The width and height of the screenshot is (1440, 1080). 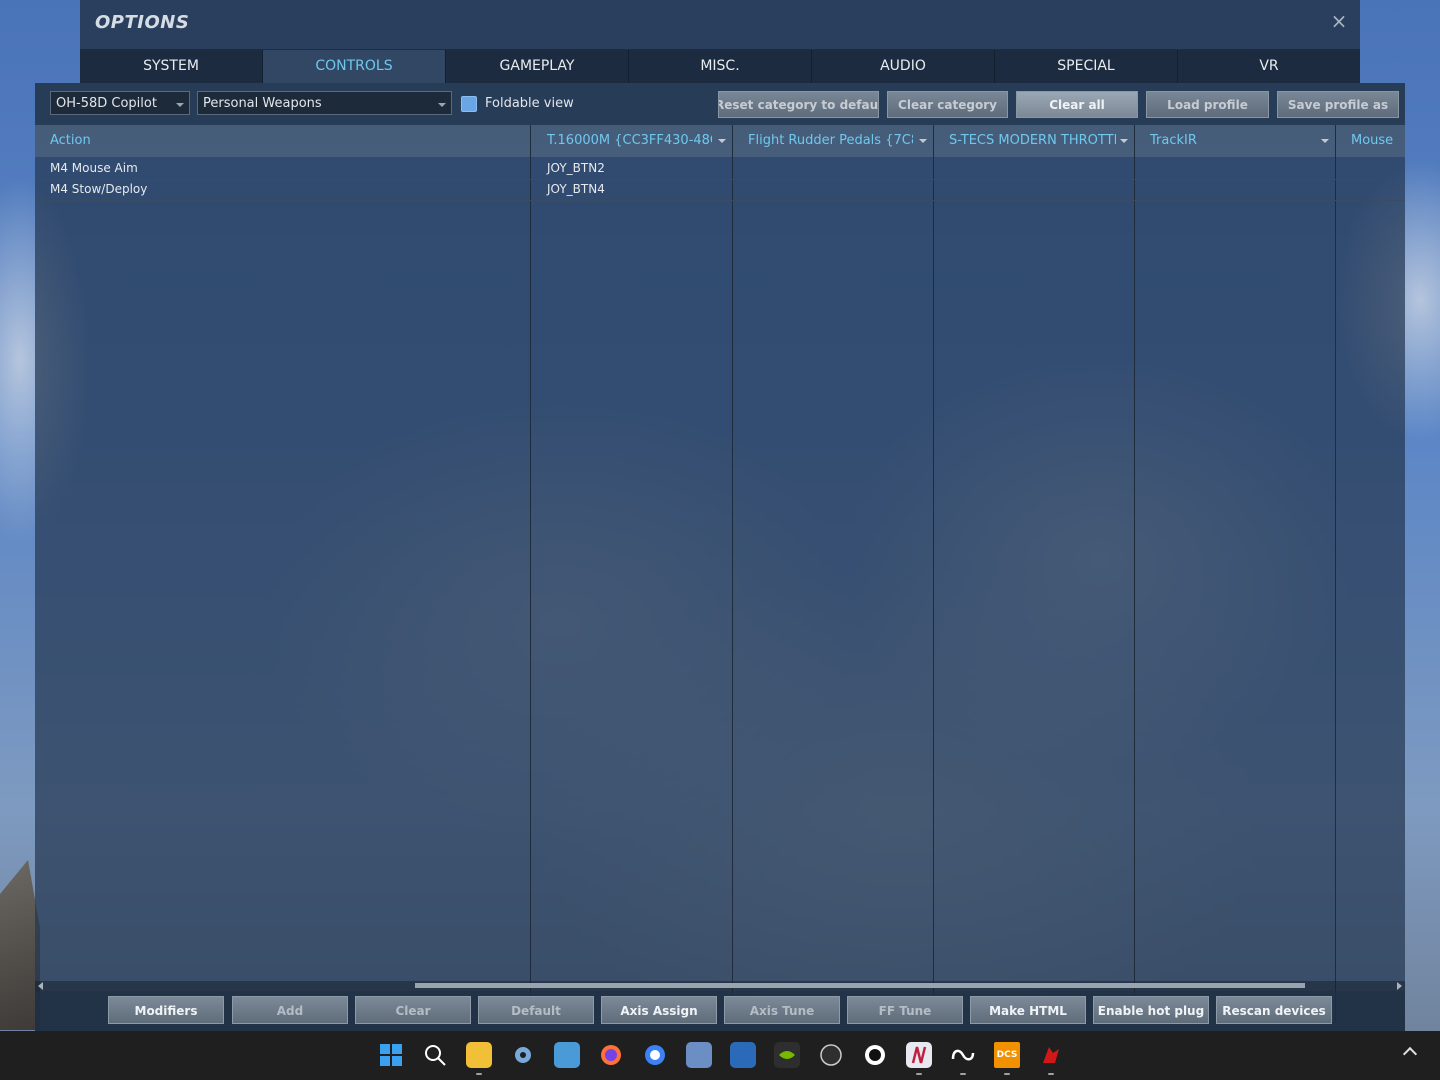 I want to click on load-profile-button: Load profile, so click(x=1207, y=104).